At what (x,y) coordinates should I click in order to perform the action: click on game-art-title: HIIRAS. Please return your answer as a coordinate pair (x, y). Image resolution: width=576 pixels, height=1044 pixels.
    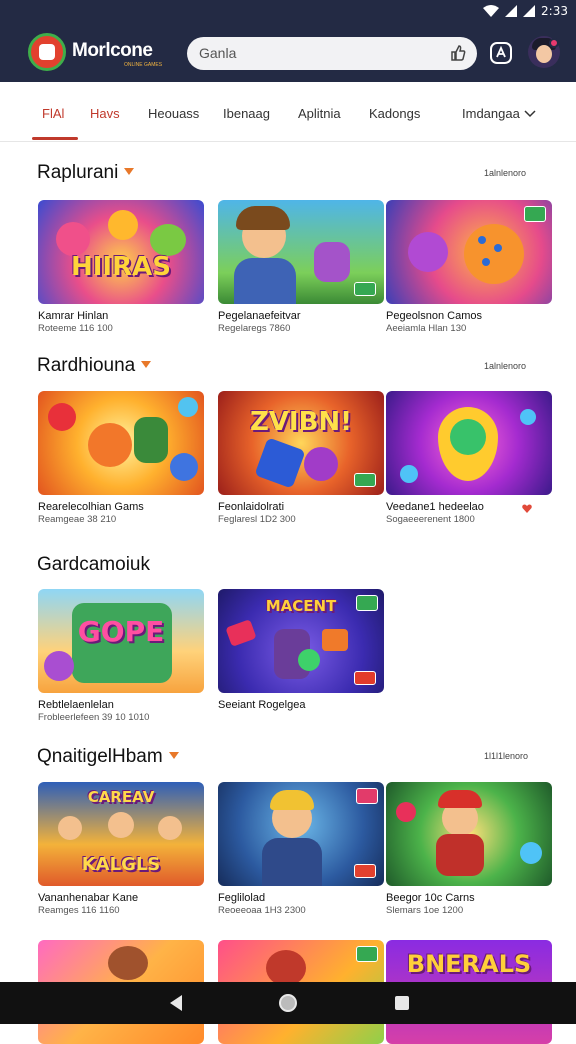
    Looking at the image, I should click on (121, 267).